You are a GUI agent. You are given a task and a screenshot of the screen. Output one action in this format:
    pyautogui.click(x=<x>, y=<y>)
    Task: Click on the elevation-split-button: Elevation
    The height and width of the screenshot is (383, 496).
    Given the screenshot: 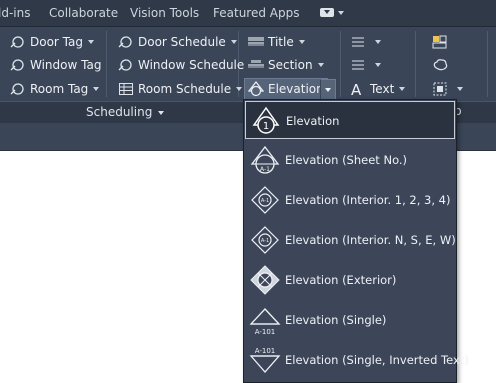 What is the action you would take?
    pyautogui.click(x=286, y=89)
    